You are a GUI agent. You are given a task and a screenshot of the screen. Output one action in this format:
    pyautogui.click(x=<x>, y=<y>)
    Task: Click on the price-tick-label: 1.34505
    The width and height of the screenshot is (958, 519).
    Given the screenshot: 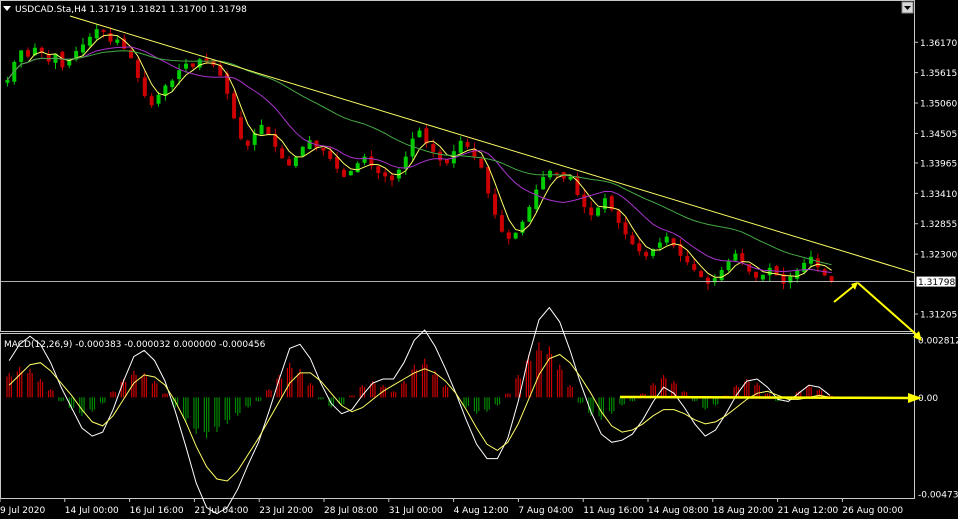 What is the action you would take?
    pyautogui.click(x=938, y=135)
    